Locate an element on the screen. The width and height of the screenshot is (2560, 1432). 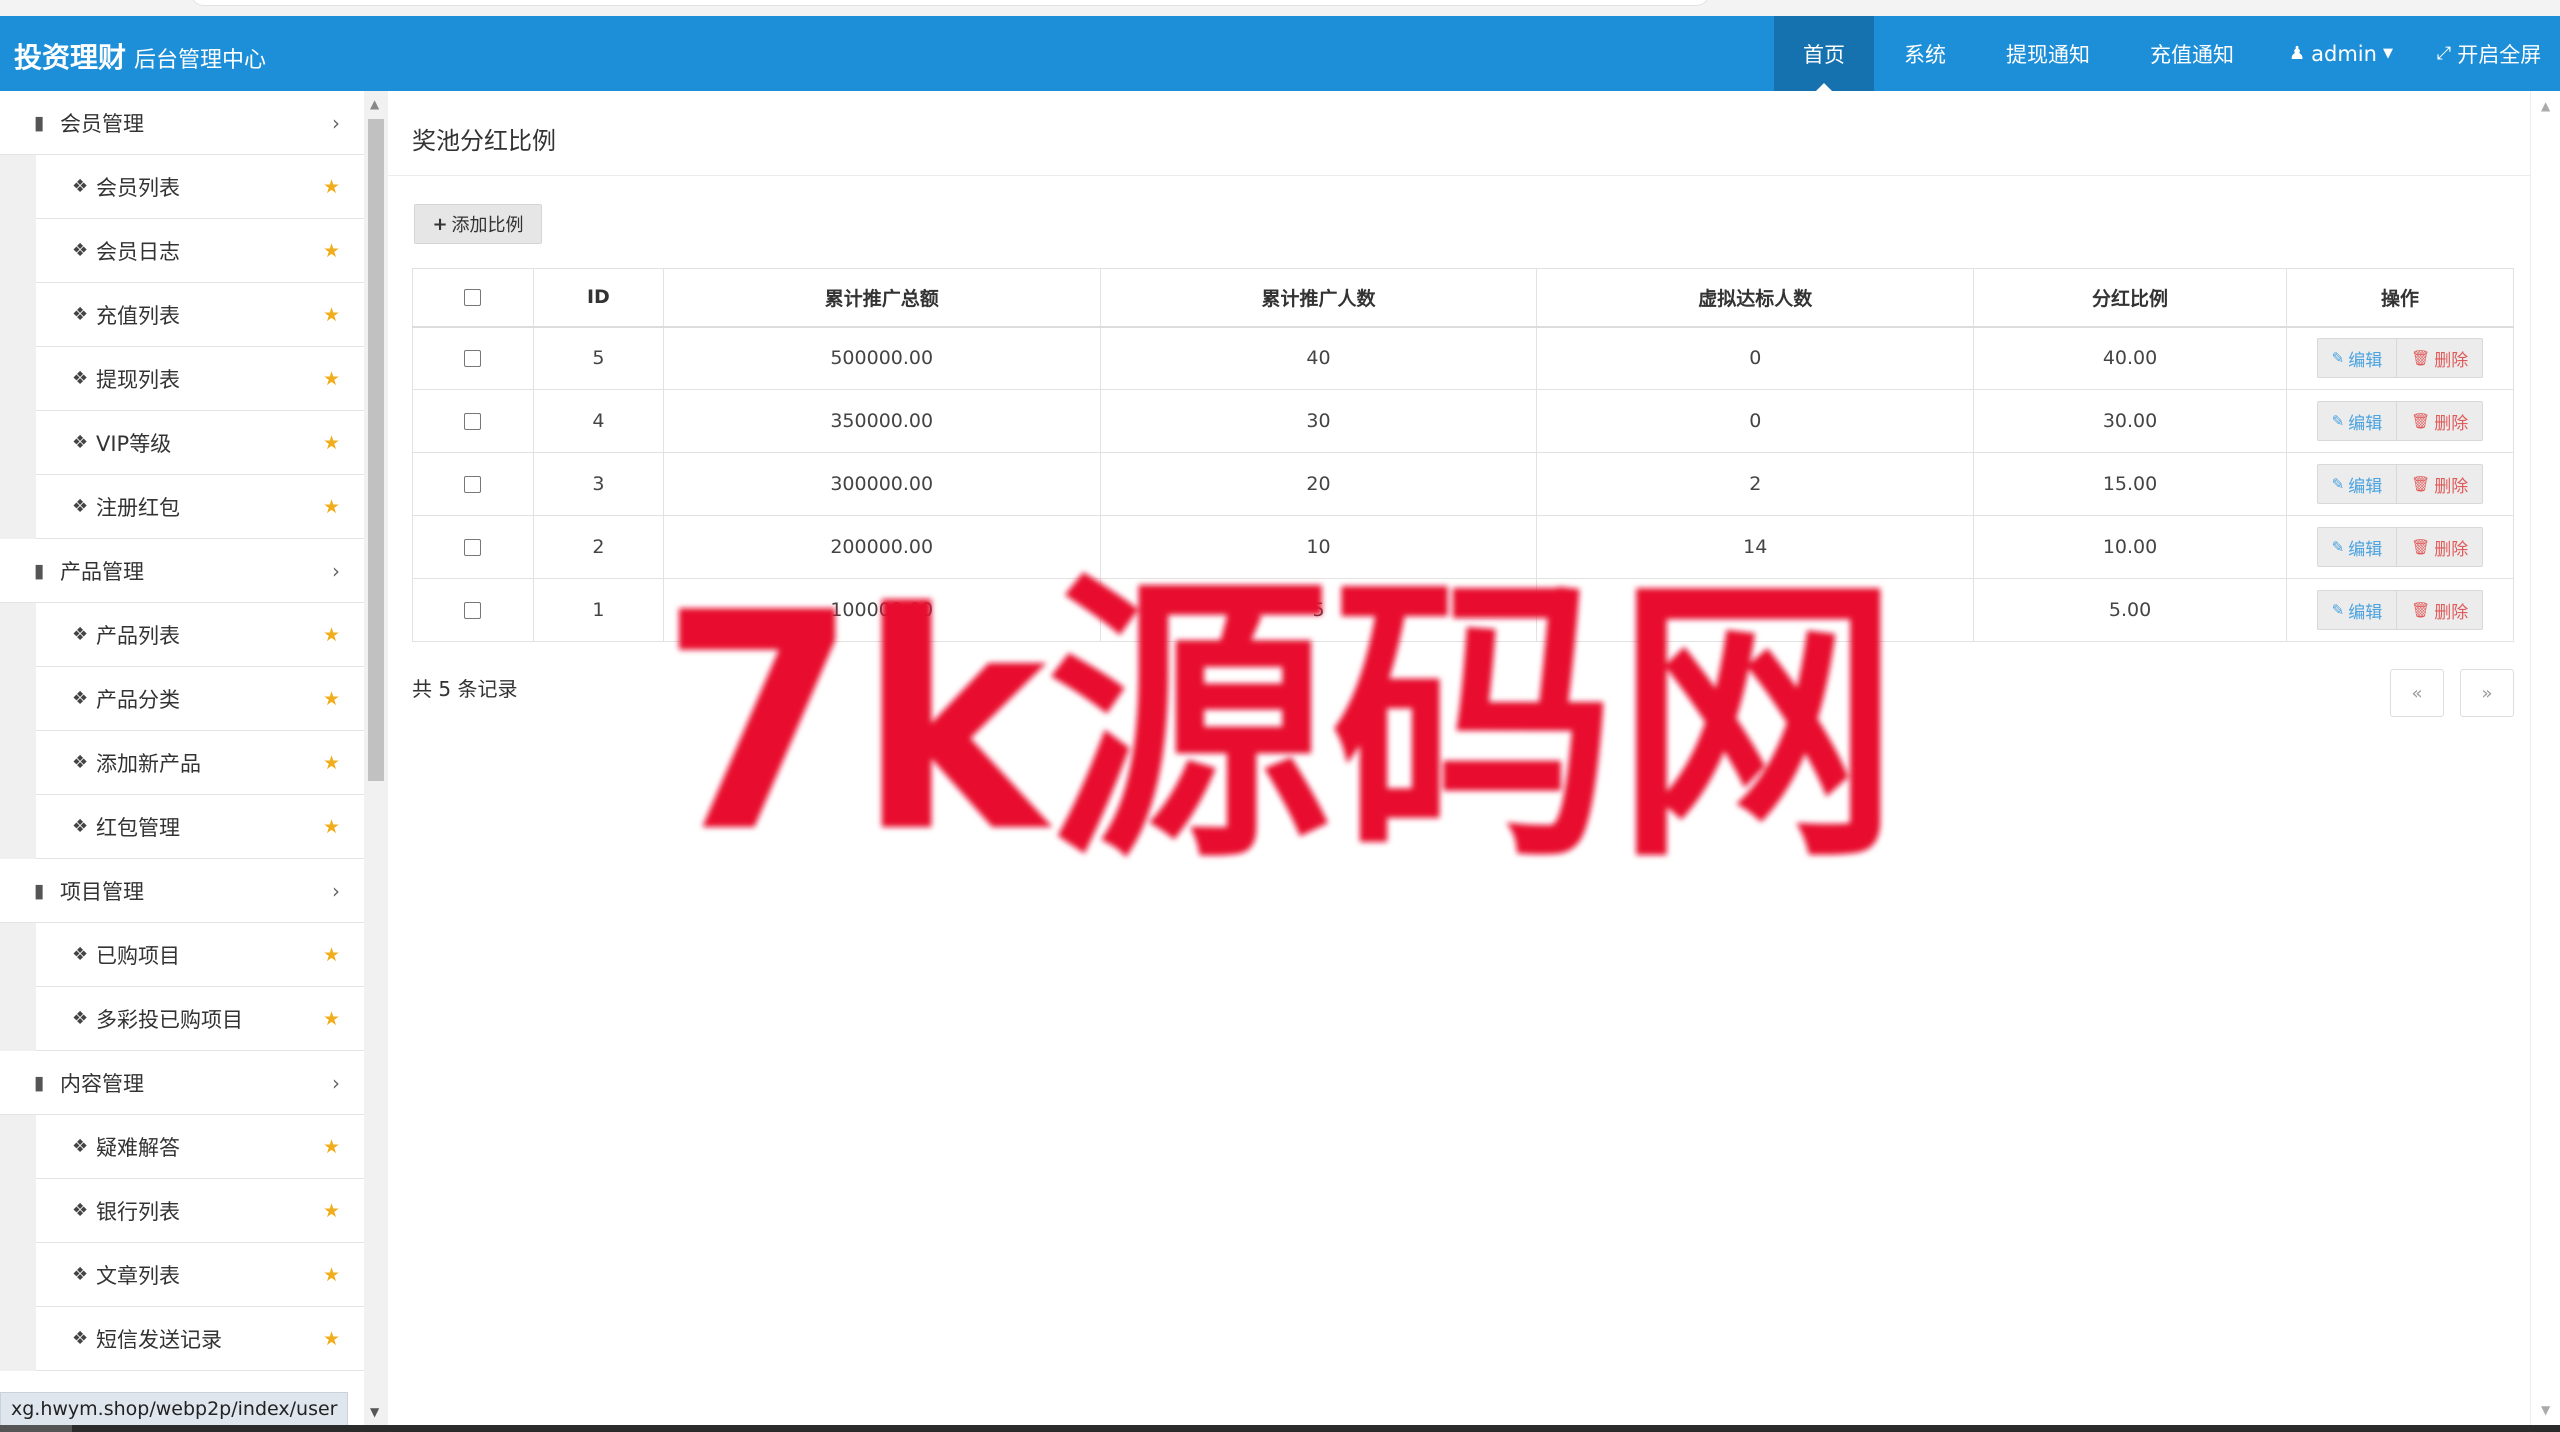
sidebar-item: ❖ 多彩投已购项目 ★ is located at coordinates (200, 1019).